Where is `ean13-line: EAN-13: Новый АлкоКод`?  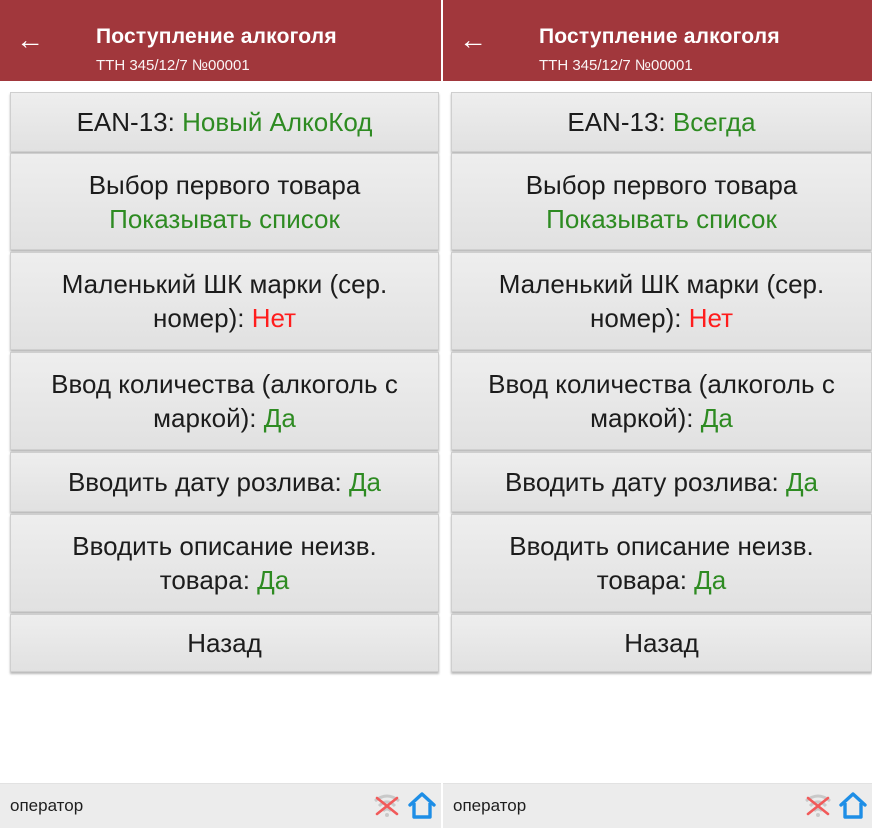
ean13-line: EAN-13: Новый АлкоКод is located at coordinates (225, 122).